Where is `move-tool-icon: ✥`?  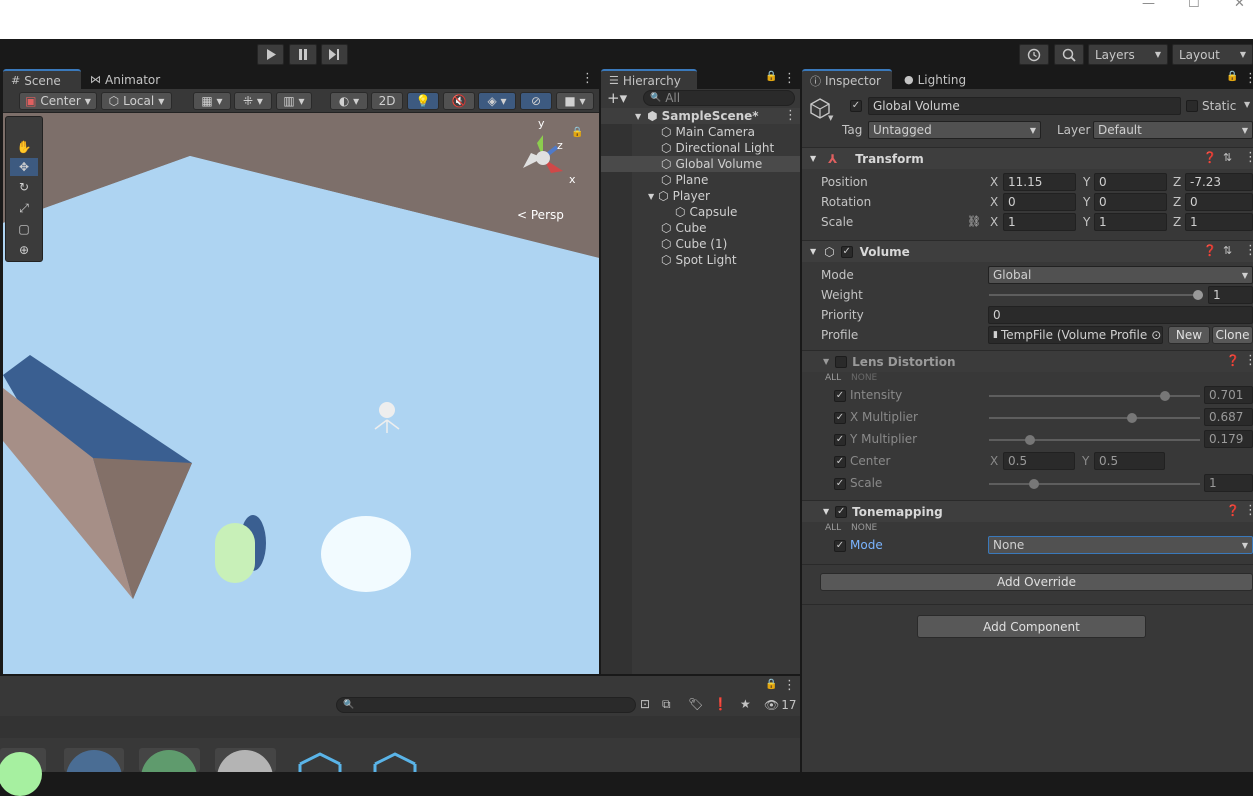 move-tool-icon: ✥ is located at coordinates (24, 167).